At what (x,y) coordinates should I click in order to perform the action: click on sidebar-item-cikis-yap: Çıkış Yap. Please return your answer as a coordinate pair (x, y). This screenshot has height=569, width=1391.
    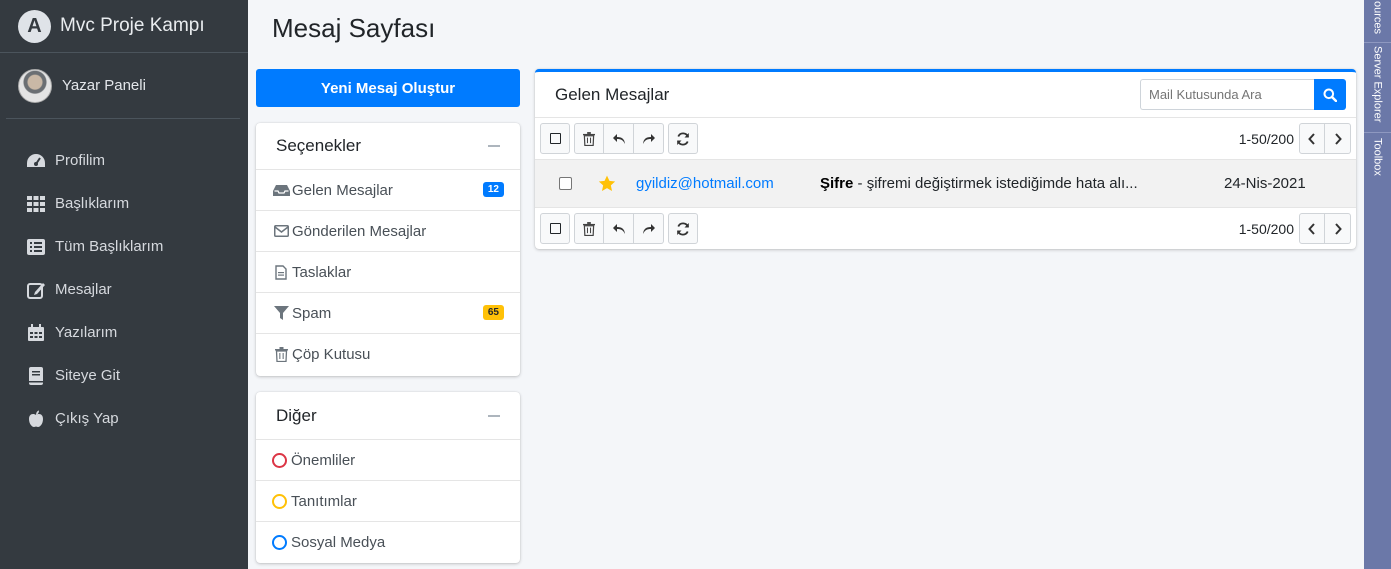
    Looking at the image, I should click on (124, 418).